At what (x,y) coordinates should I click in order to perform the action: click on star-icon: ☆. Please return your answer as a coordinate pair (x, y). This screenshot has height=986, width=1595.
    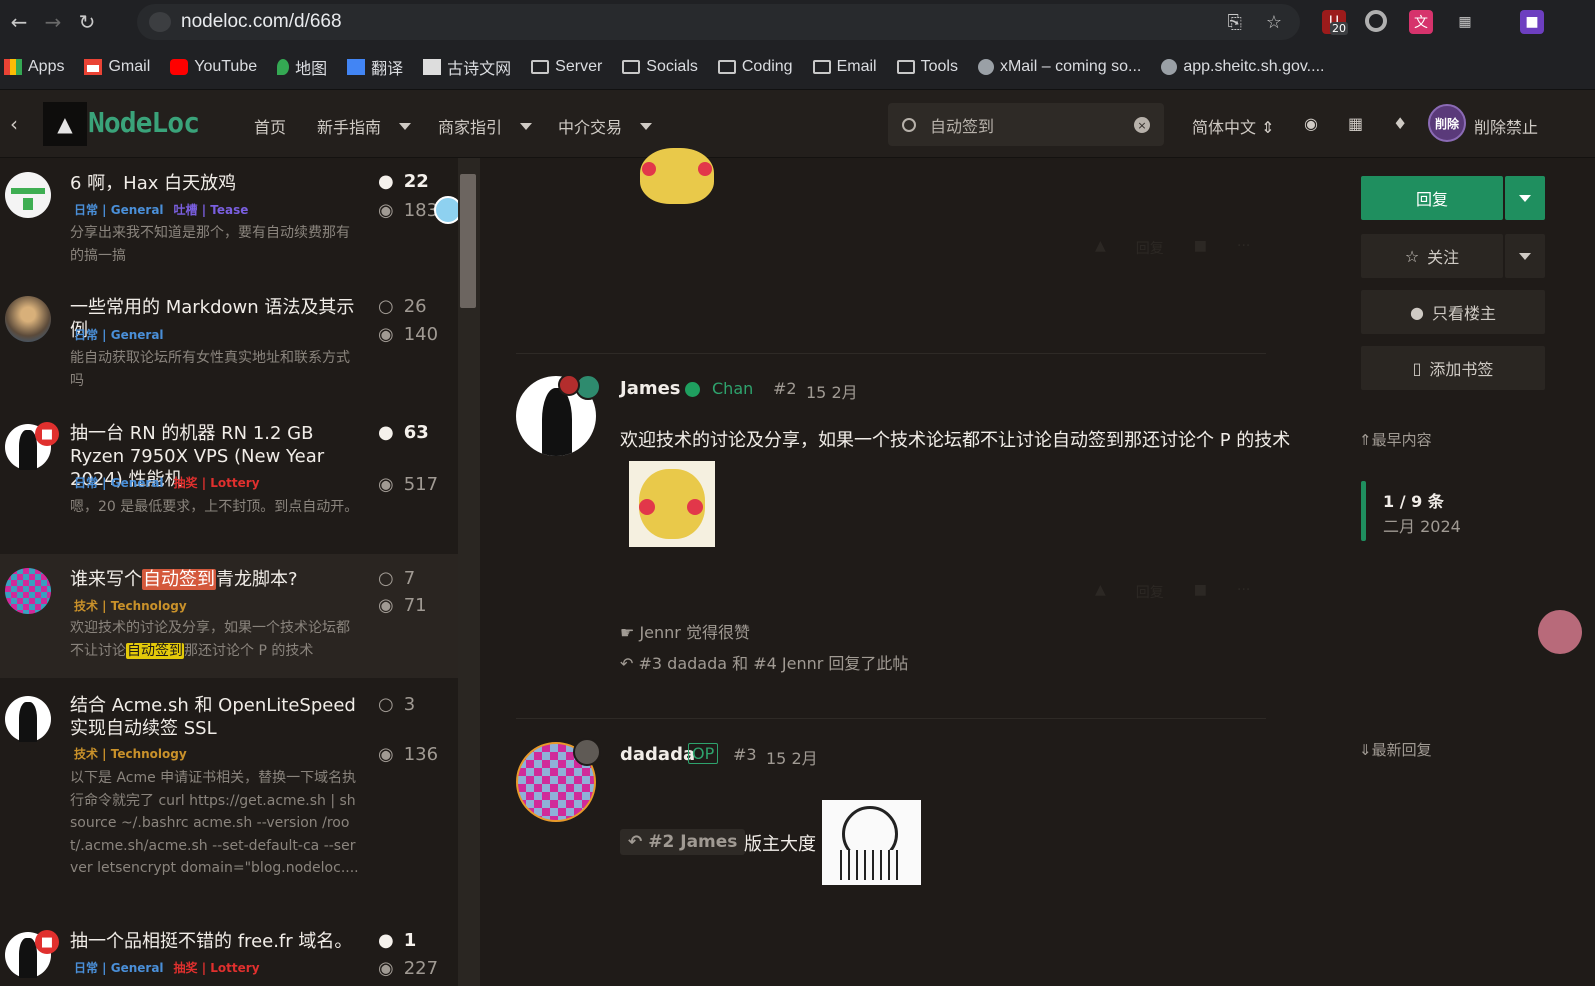
    Looking at the image, I should click on (1412, 256).